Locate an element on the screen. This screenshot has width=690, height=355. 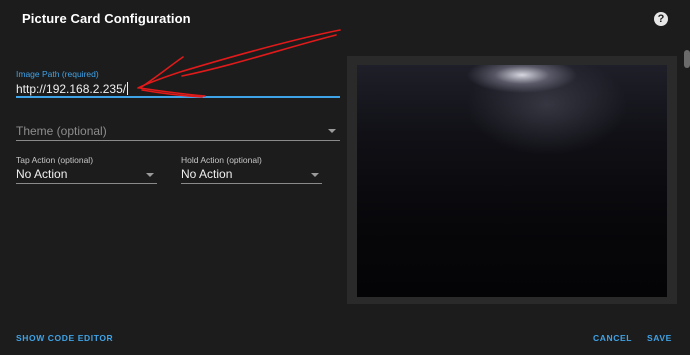
hold-action-label: Hold Action (optional) is located at coordinates (221, 160).